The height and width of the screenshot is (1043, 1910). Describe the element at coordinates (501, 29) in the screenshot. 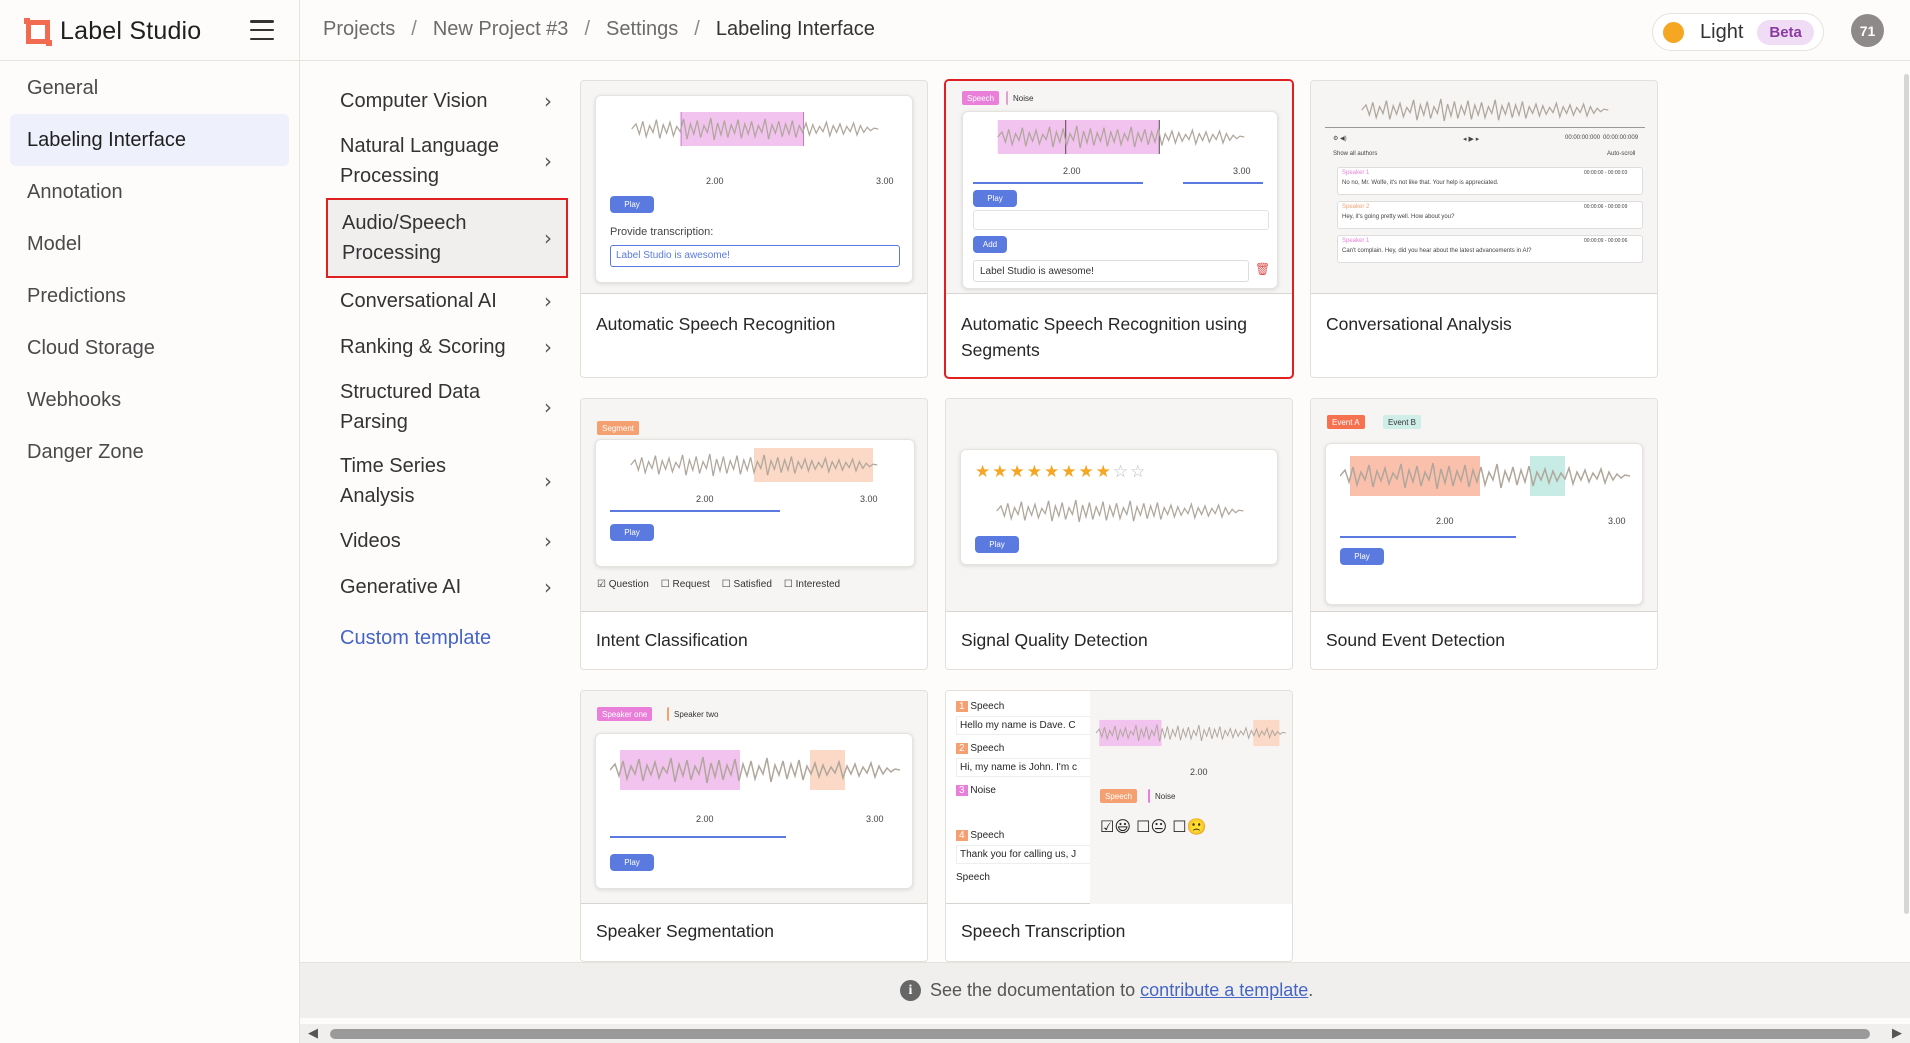

I see `breadcrumb-project: New Project #3` at that location.